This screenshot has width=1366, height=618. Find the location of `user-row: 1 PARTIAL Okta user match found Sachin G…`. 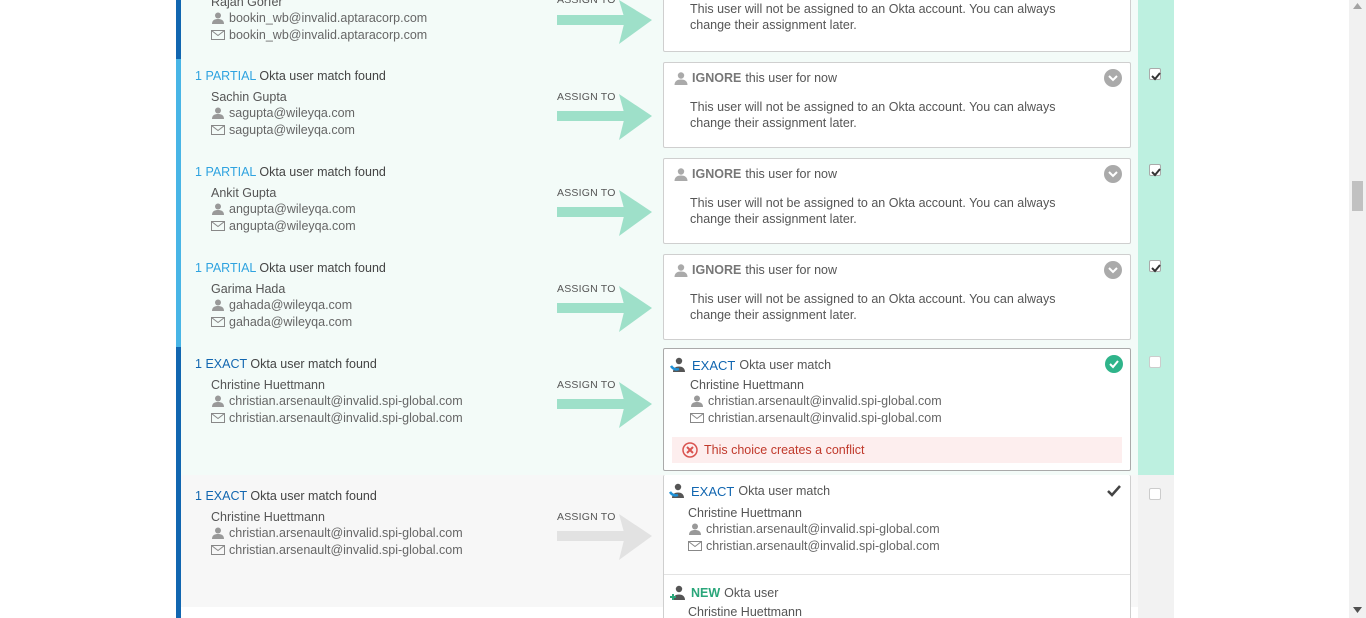

user-row: 1 PARTIAL Okta user match found Sachin G… is located at coordinates (675, 107).